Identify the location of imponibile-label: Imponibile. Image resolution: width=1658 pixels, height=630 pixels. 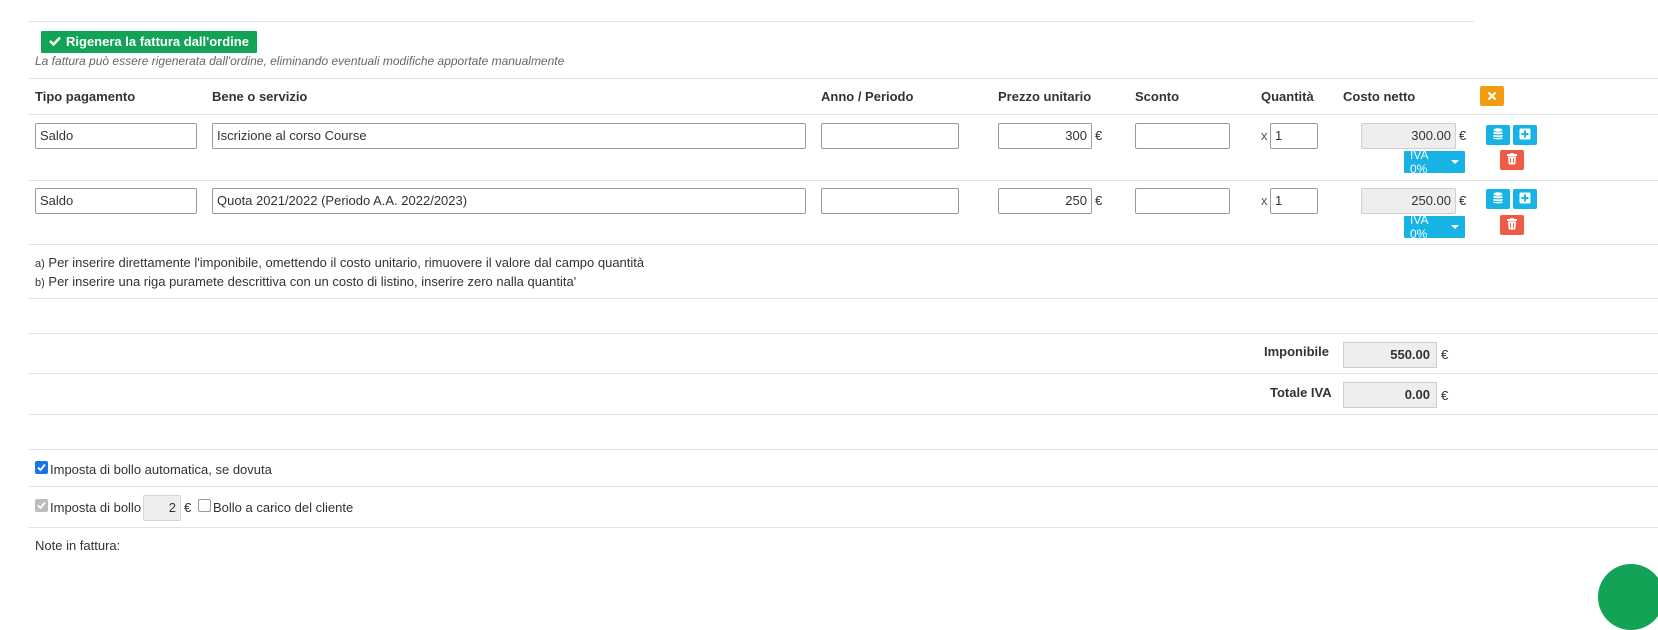
(1296, 351).